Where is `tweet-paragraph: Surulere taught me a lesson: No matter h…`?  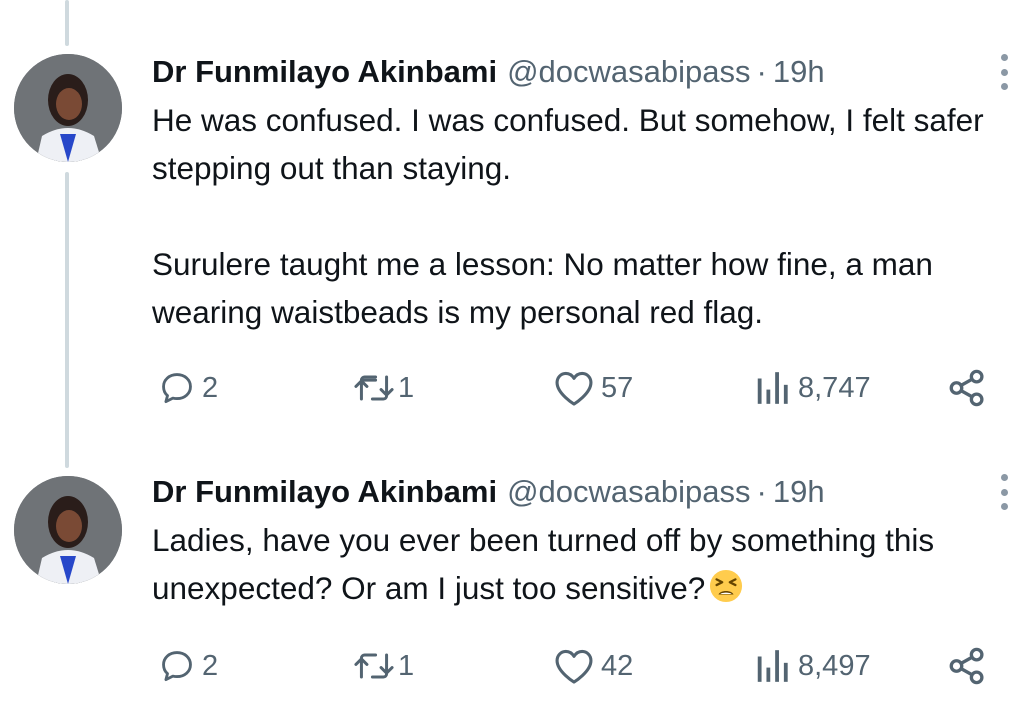 tweet-paragraph: Surulere taught me a lesson: No matter h… is located at coordinates (542, 288).